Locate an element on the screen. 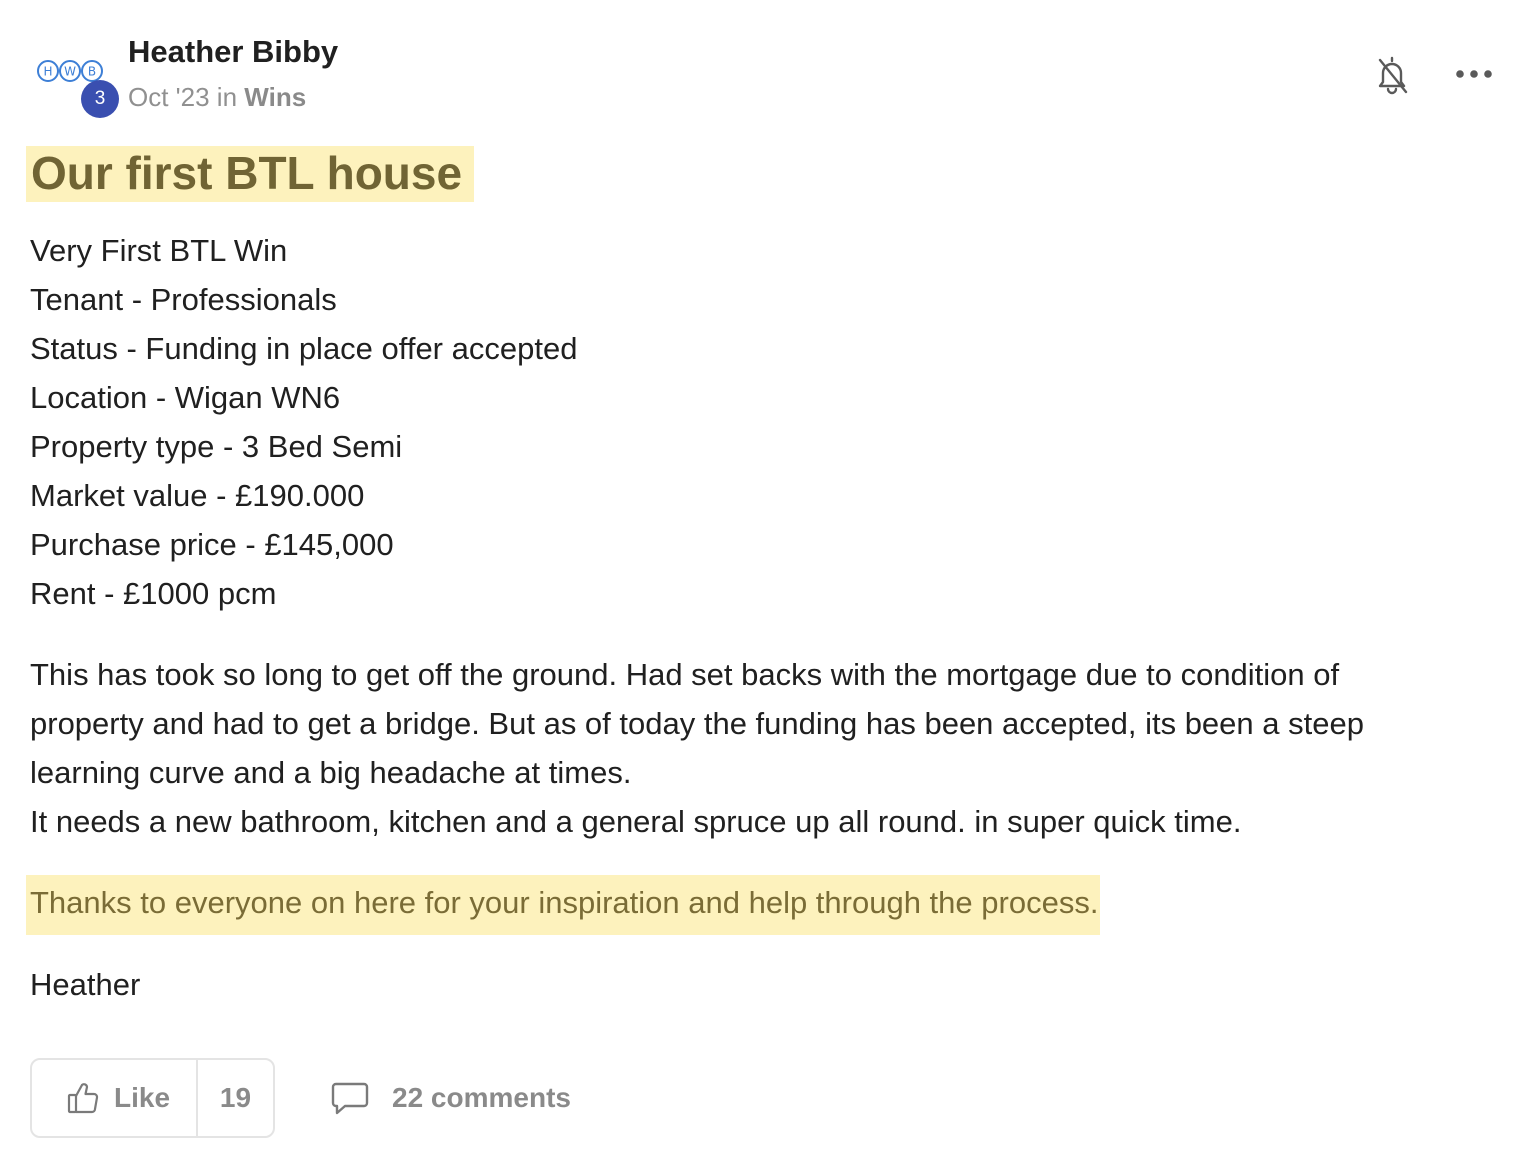 The image size is (1534, 1158). avatar-initial: W is located at coordinates (70, 72).